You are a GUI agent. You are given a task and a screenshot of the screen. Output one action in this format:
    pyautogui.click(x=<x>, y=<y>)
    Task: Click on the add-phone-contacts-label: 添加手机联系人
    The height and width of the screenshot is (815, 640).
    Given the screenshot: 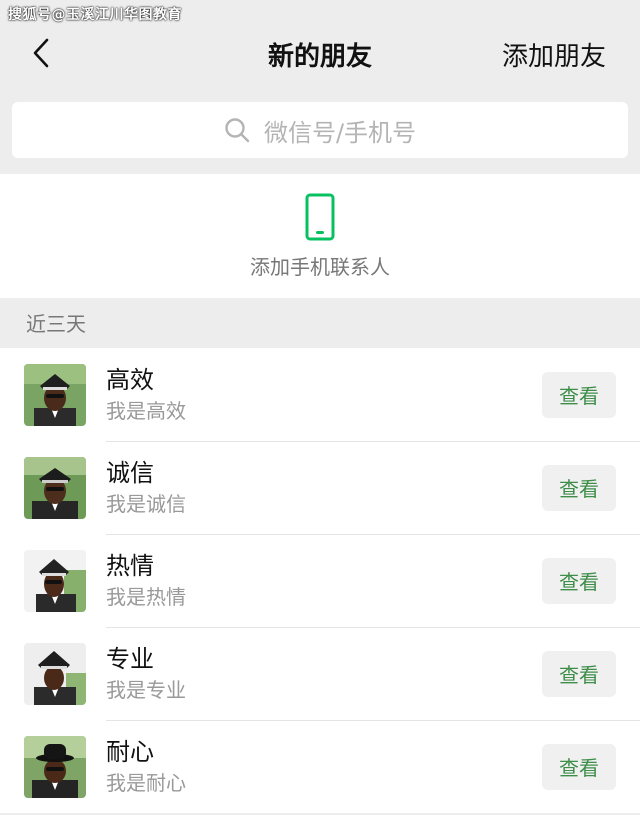 What is the action you would take?
    pyautogui.click(x=320, y=266)
    